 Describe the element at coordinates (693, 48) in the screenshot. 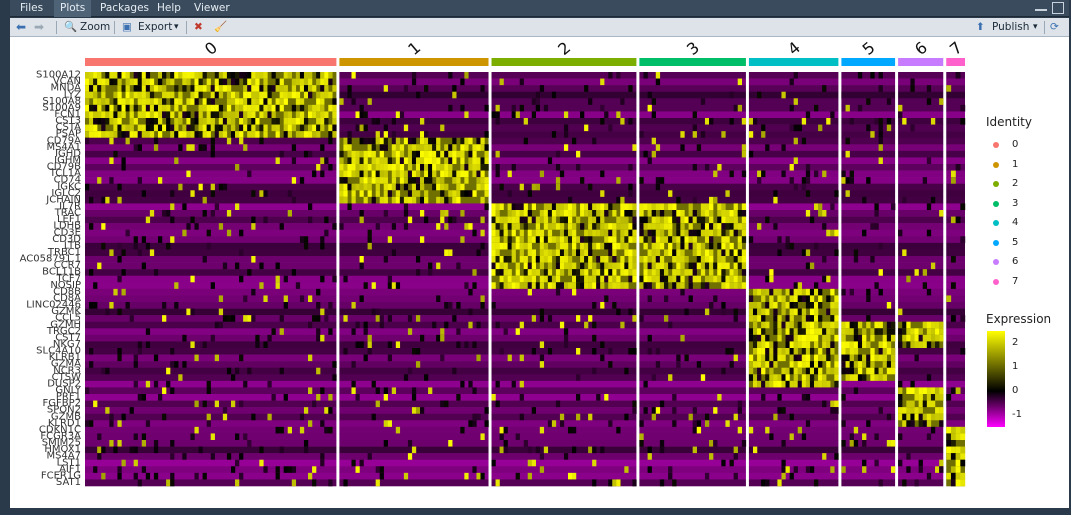

I see `cluster-label-3: 3` at that location.